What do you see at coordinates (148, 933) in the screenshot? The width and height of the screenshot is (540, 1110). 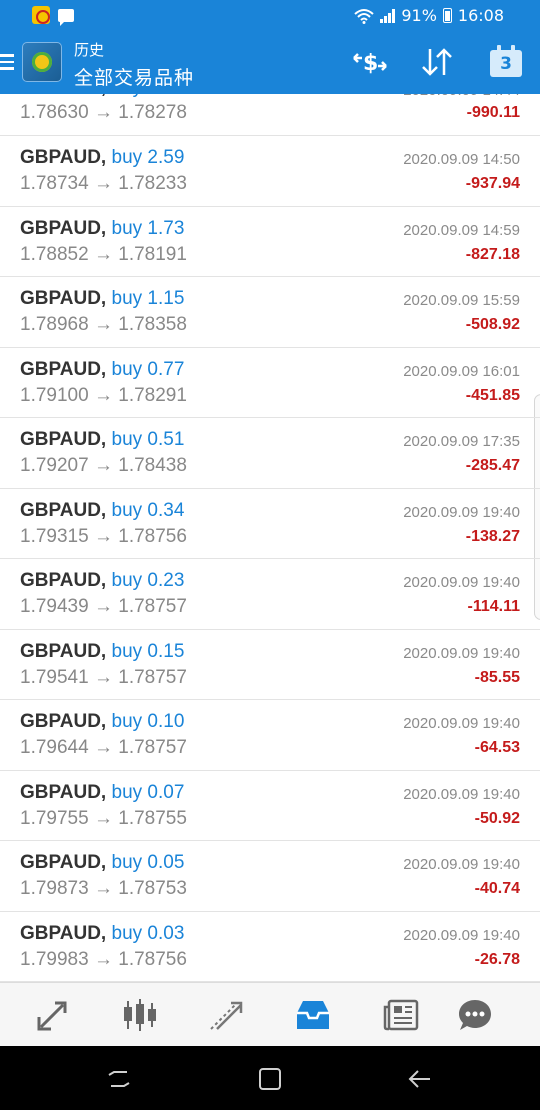 I see `deal-side-volume: buy 0.03` at bounding box center [148, 933].